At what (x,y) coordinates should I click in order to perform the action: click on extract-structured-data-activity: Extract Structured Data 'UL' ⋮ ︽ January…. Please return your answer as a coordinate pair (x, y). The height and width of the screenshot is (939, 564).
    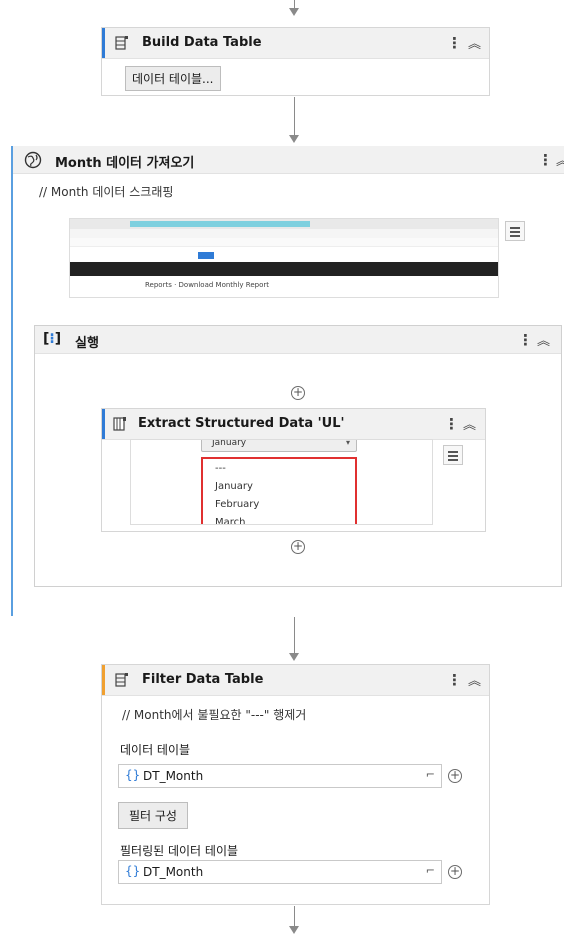
    Looking at the image, I should click on (293, 470).